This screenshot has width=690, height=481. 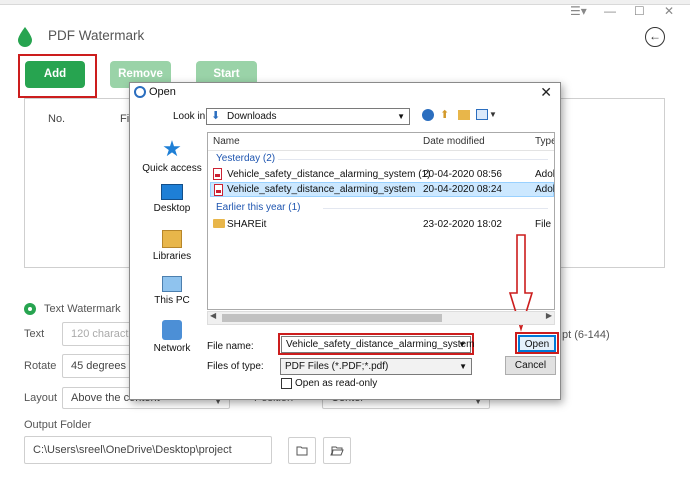 I want to click on file-date: 20-04-2020 08:24, so click(x=462, y=189).